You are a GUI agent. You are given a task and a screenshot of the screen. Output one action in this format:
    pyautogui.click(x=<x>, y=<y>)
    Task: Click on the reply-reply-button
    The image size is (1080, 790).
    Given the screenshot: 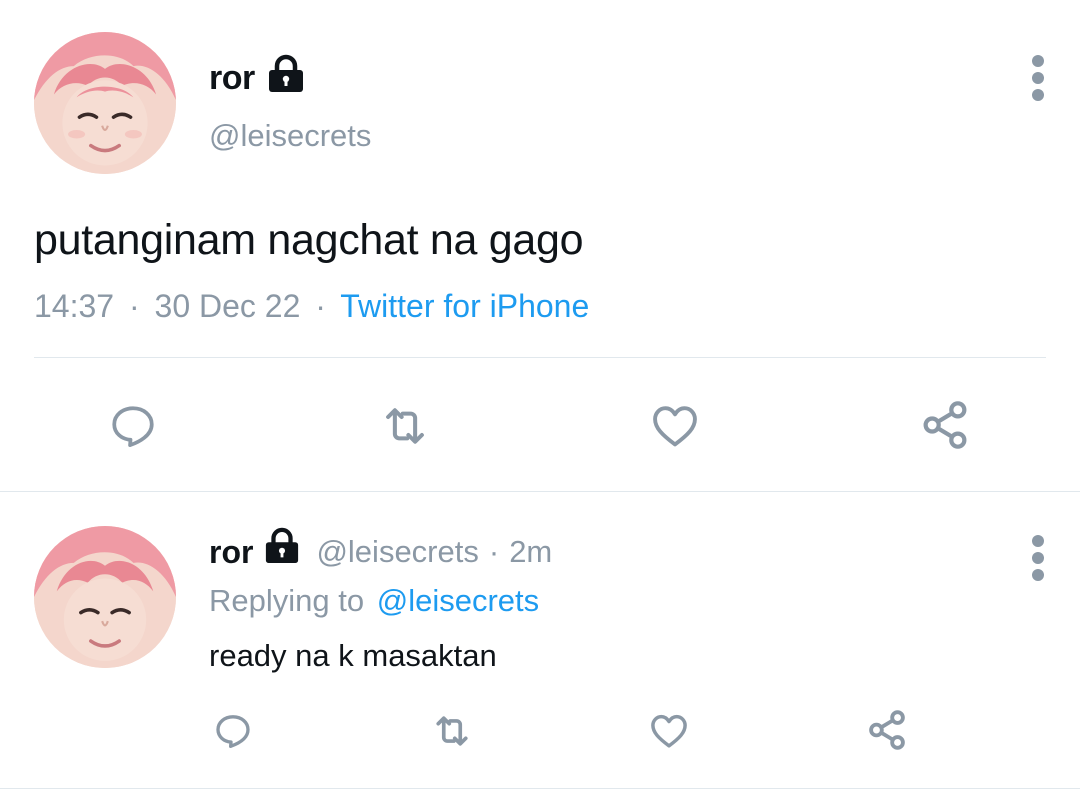 What is the action you would take?
    pyautogui.click(x=233, y=731)
    